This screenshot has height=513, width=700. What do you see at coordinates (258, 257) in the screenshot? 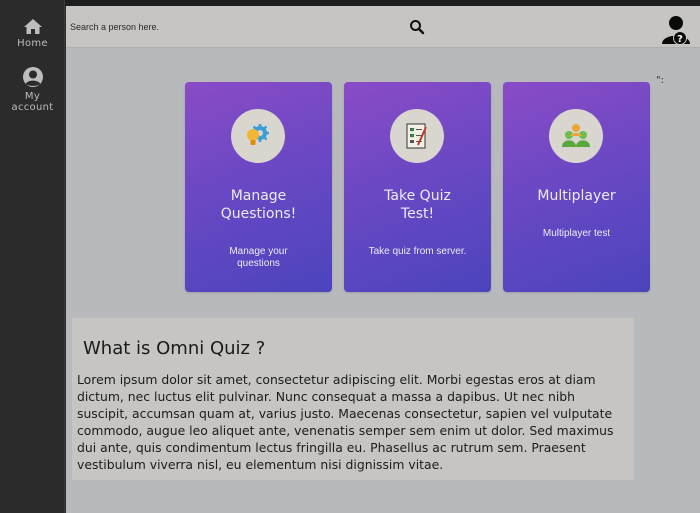
I see `card-description: Manage your questions` at bounding box center [258, 257].